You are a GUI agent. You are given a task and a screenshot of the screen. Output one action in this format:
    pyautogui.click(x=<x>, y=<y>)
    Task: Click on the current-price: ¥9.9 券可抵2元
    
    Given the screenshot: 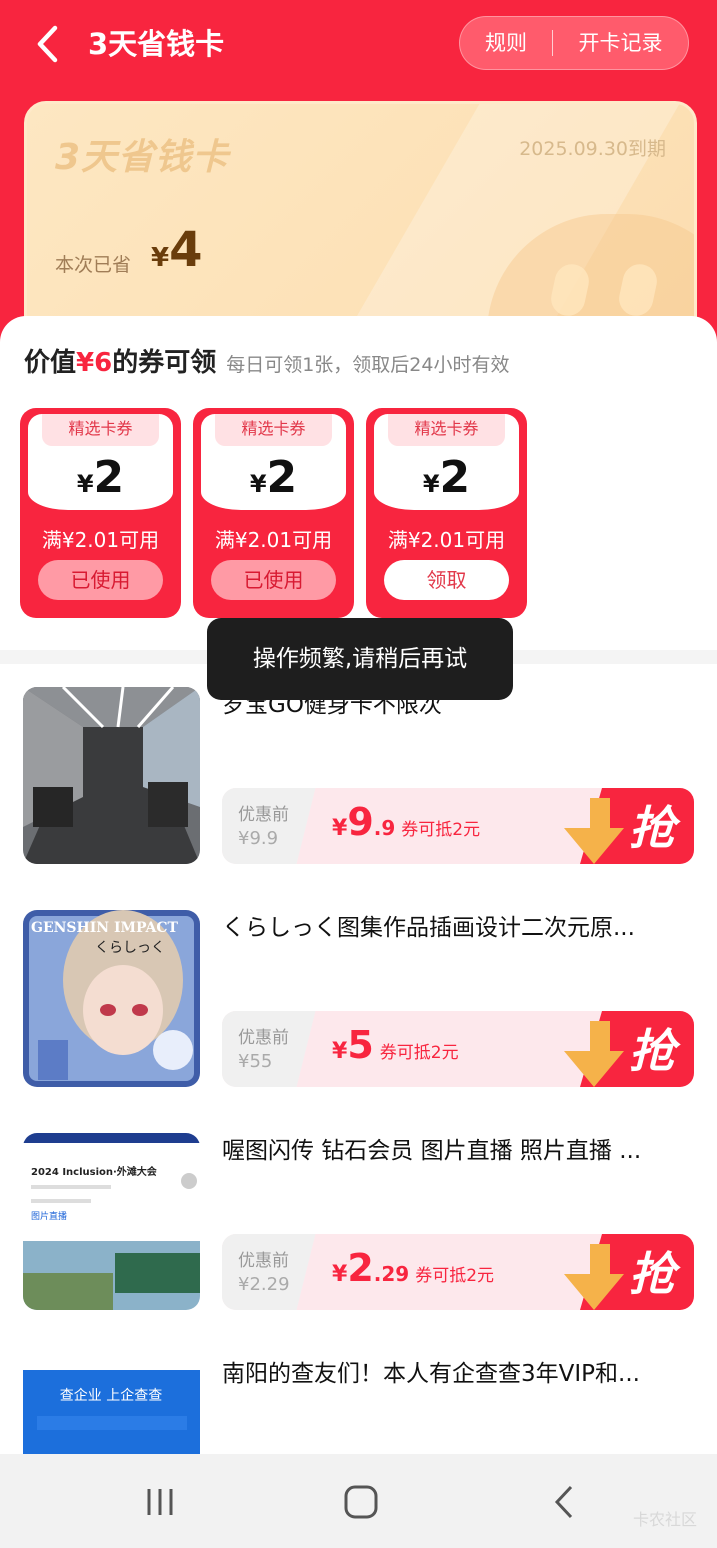 What is the action you would take?
    pyautogui.click(x=406, y=822)
    